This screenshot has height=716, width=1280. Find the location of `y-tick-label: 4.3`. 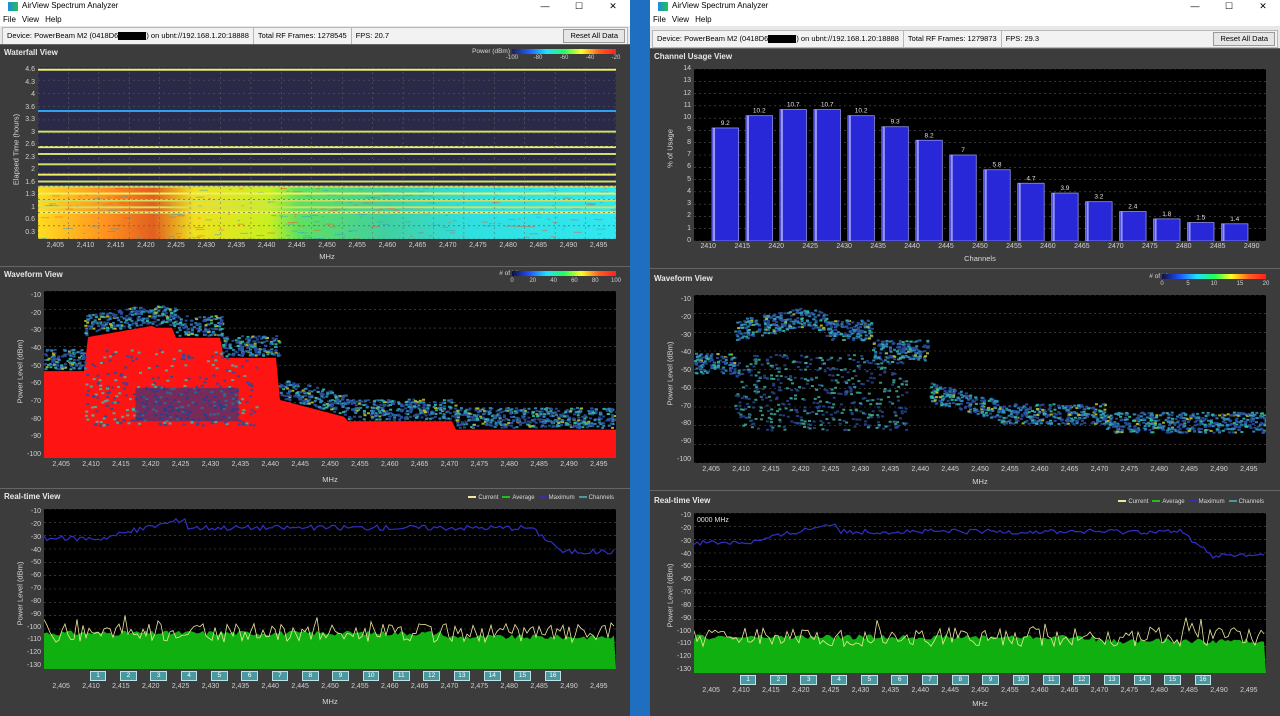

y-tick-label: 4.3 is located at coordinates (30, 82).